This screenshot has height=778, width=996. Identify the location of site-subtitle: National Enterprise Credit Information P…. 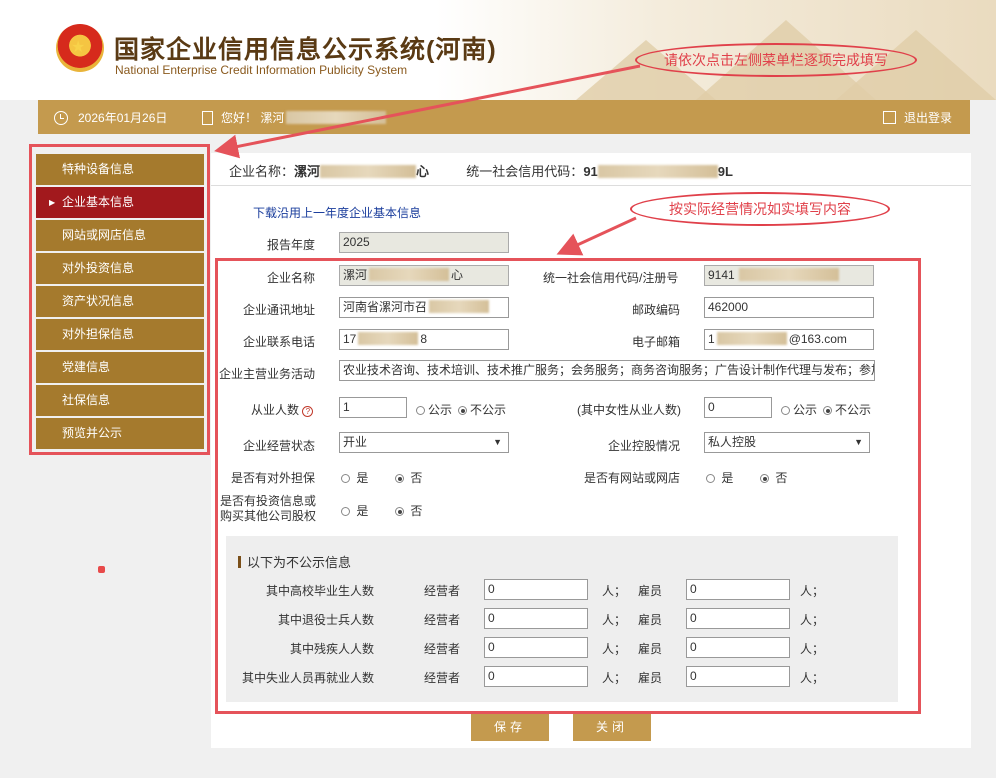
(261, 70).